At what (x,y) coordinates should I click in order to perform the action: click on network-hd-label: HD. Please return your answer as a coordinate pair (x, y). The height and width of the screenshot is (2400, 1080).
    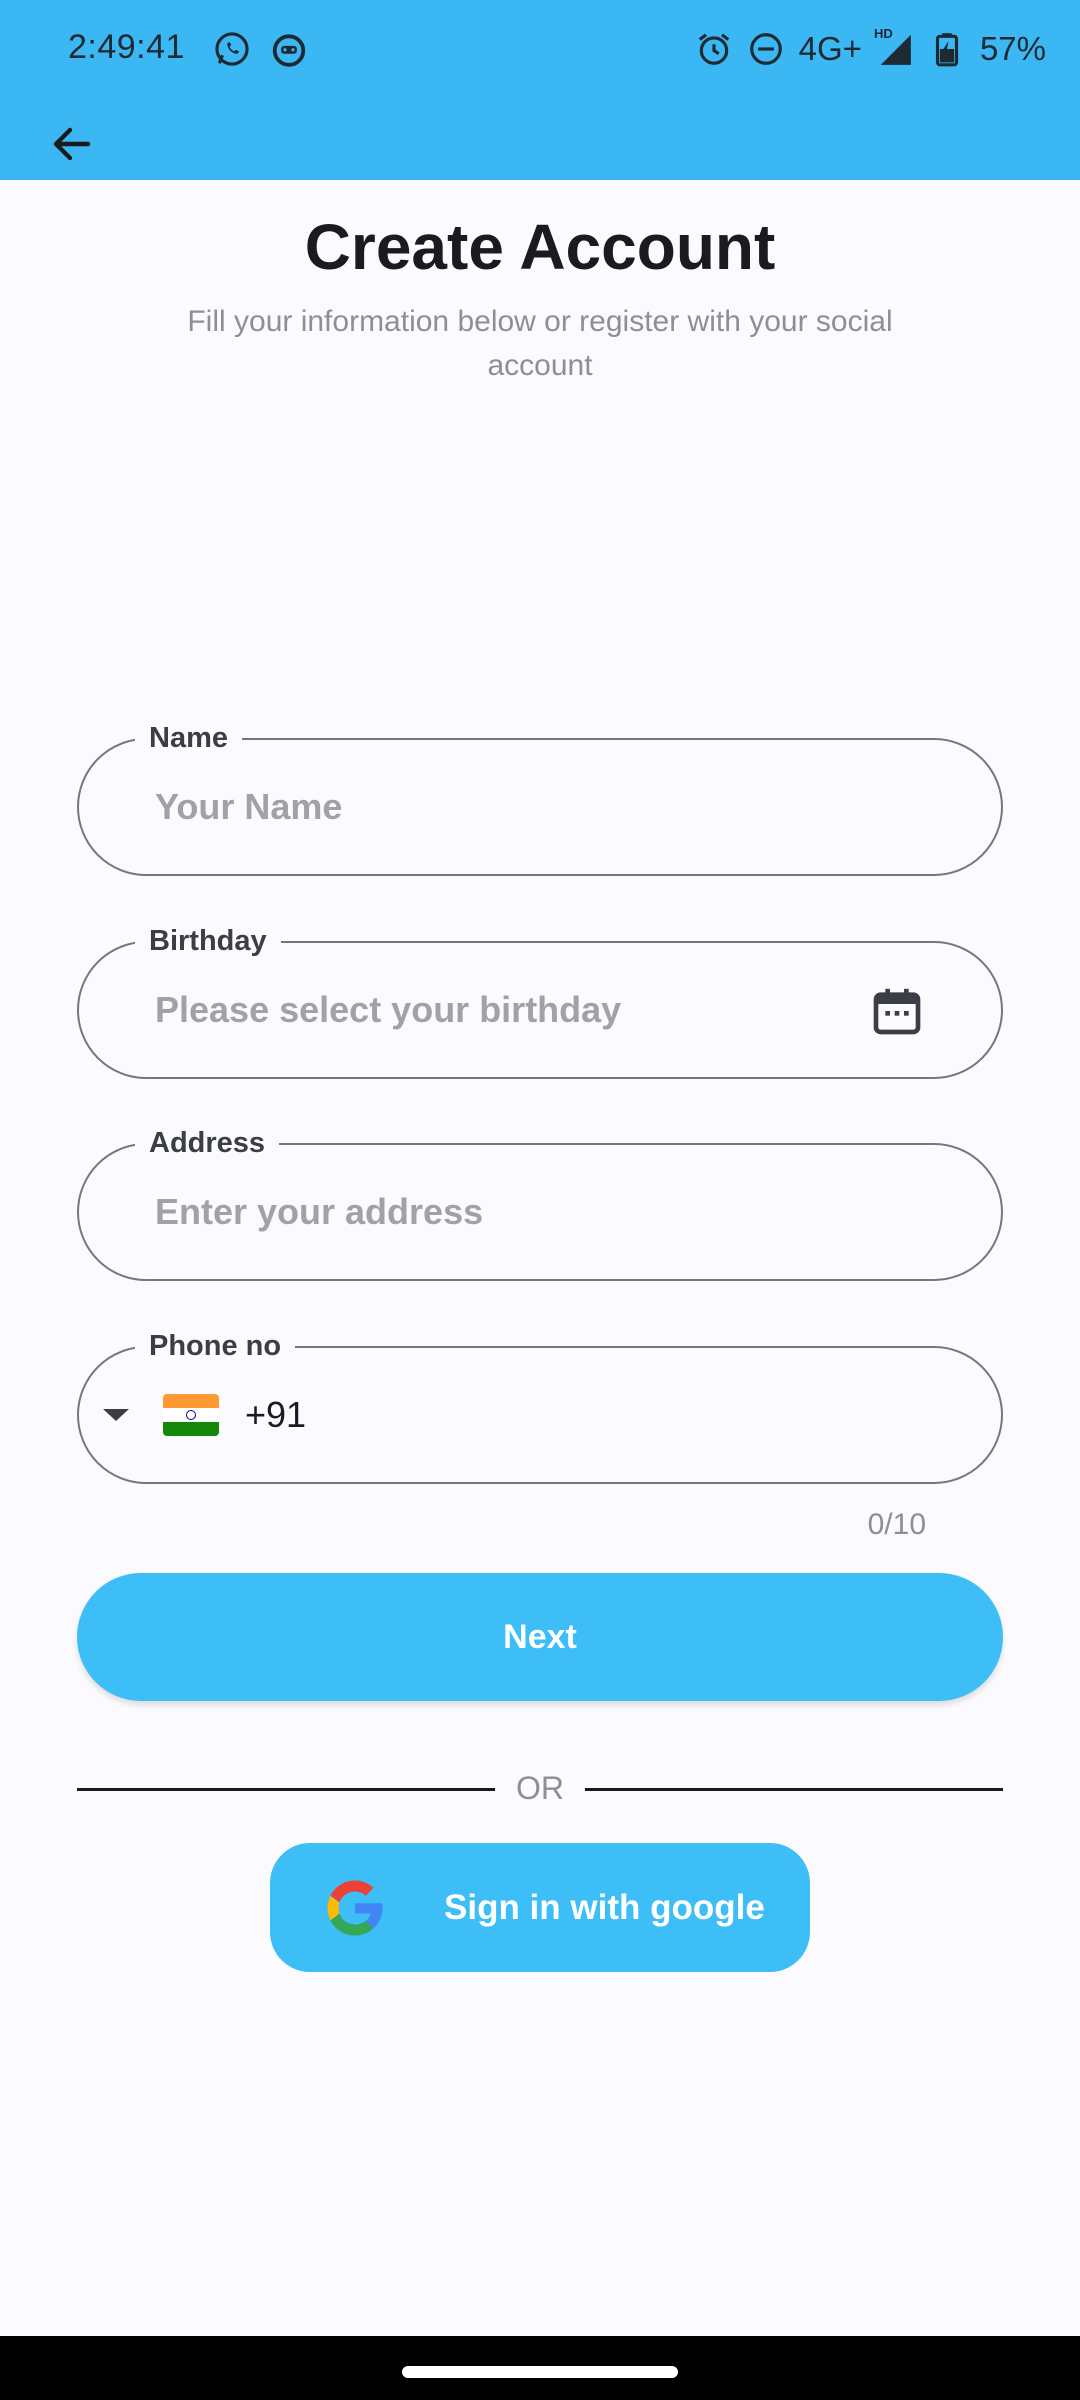
    Looking at the image, I should click on (883, 33).